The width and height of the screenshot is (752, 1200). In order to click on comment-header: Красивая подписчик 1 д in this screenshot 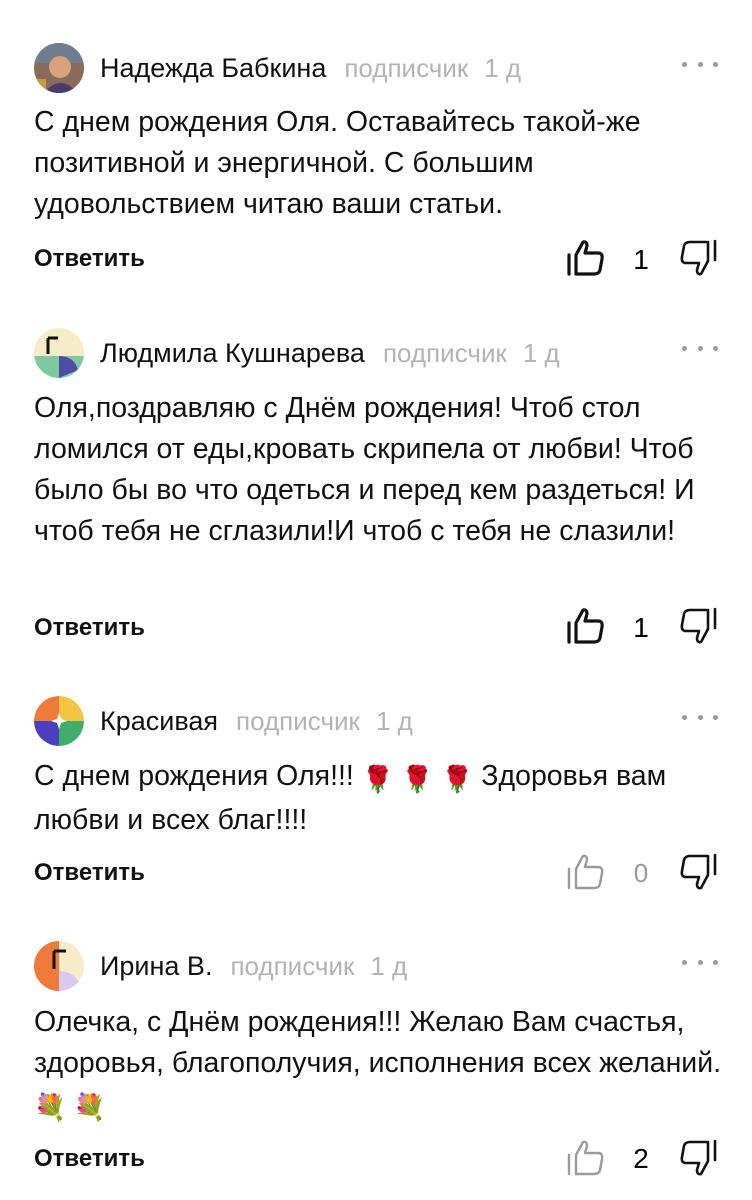, I will do `click(256, 721)`.